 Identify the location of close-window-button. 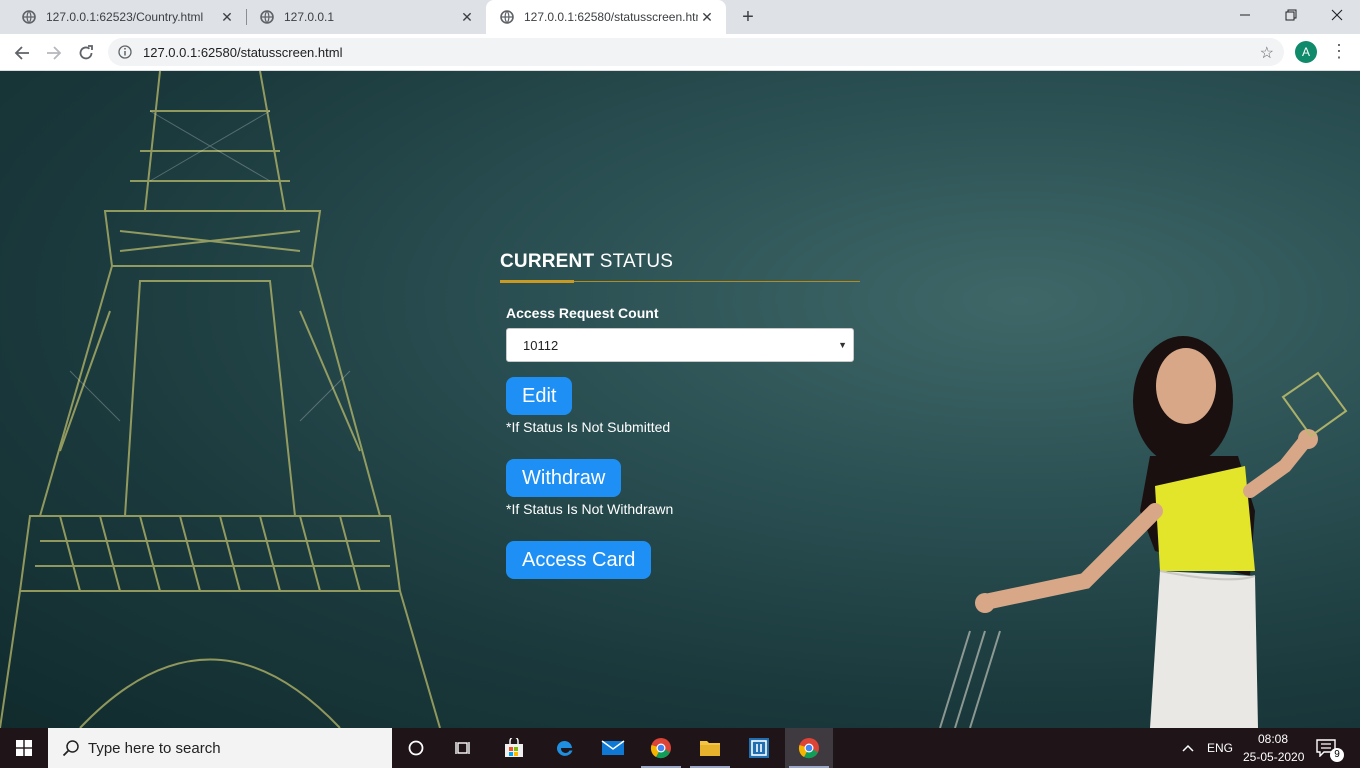
(1337, 15).